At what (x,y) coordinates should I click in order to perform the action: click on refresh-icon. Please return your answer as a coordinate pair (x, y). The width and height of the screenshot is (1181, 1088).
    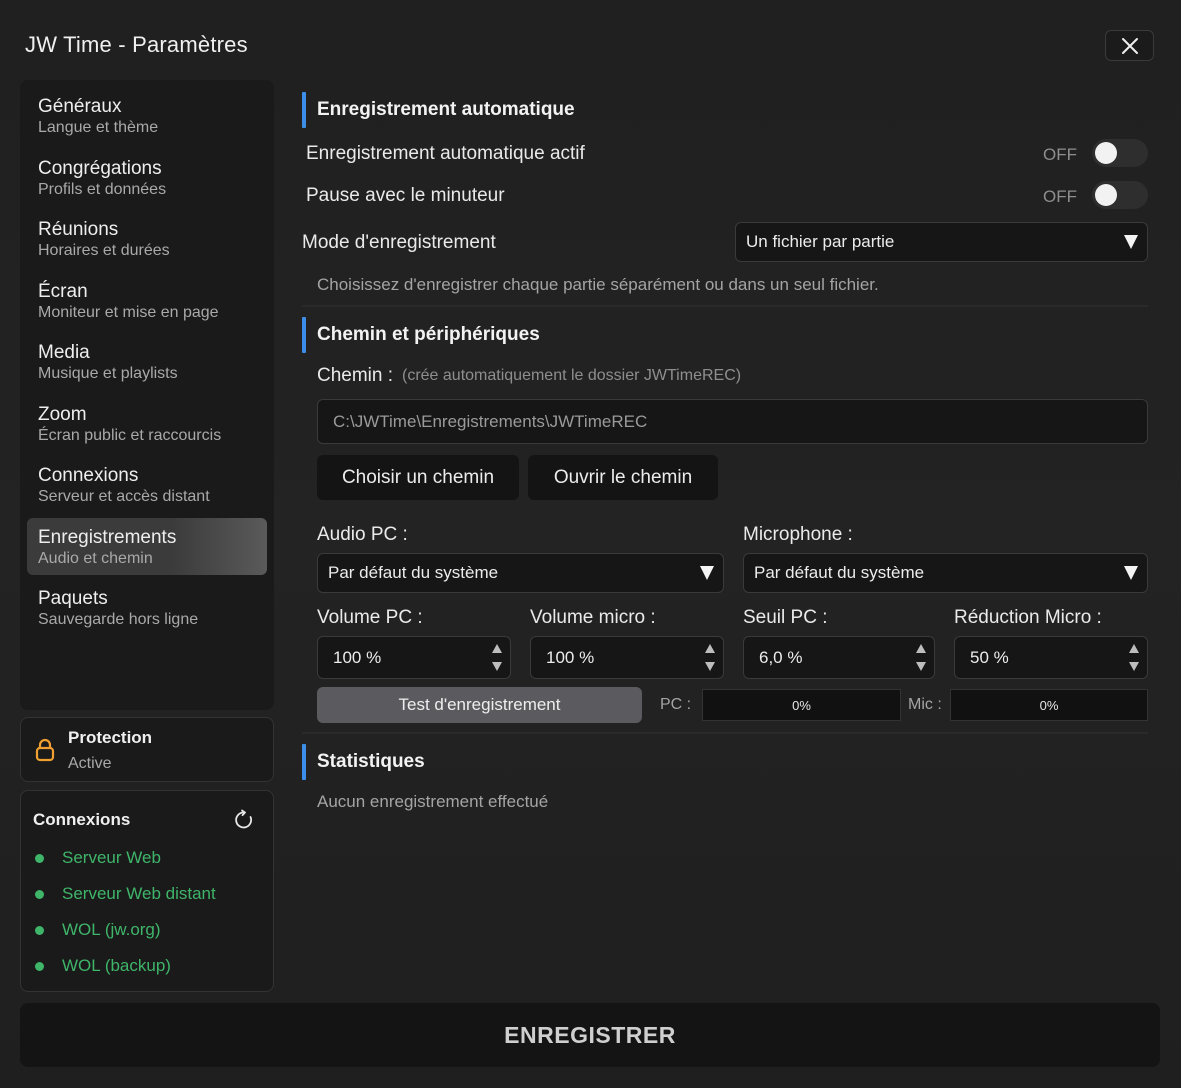
    Looking at the image, I should click on (244, 822).